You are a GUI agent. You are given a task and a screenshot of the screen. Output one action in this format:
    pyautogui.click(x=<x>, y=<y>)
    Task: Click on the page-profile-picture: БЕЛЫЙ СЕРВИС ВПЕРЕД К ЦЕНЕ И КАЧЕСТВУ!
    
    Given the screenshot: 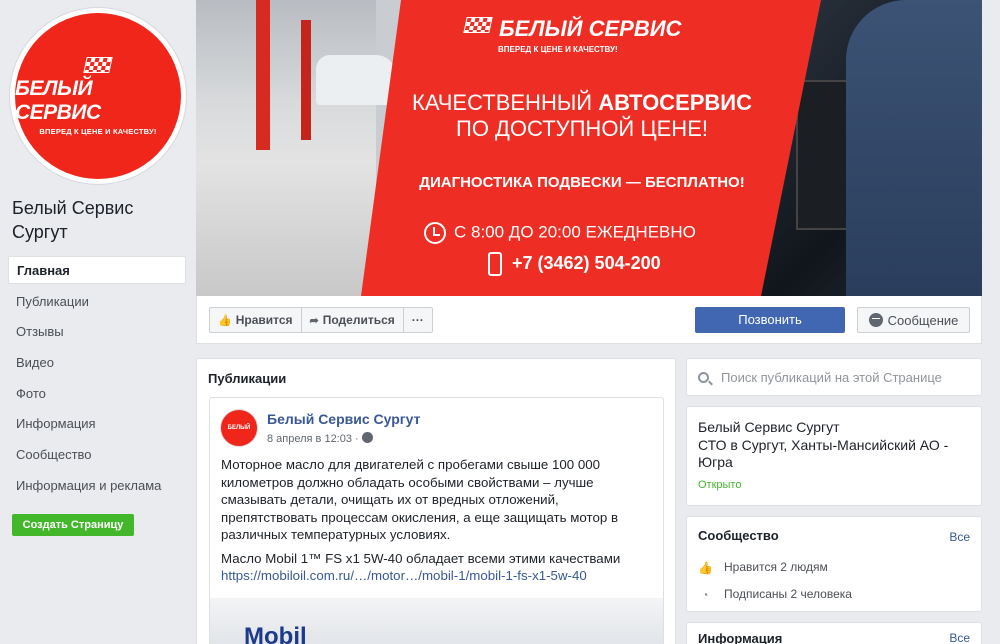 What is the action you would take?
    pyautogui.click(x=98, y=96)
    